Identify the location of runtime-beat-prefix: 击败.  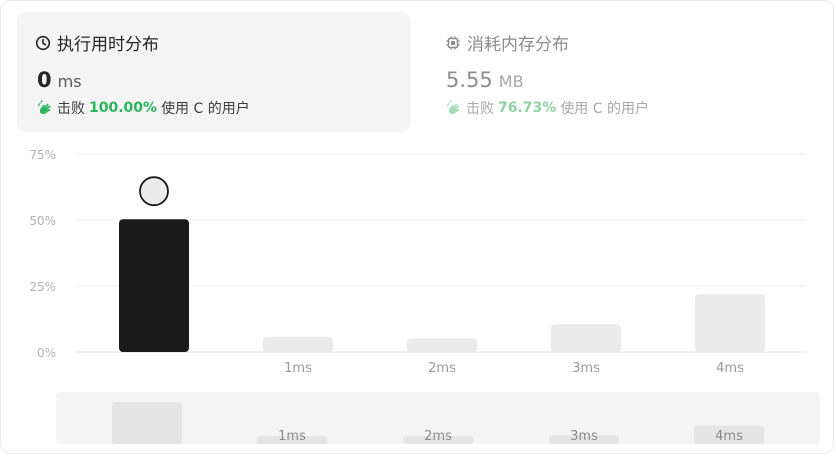
(71, 109).